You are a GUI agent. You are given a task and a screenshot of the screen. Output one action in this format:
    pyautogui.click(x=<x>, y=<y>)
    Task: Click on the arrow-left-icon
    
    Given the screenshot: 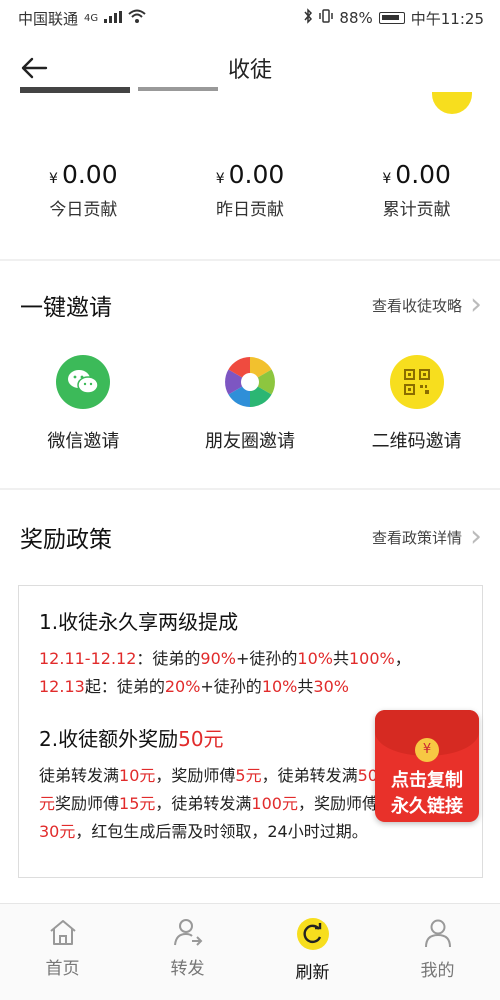 What is the action you would take?
    pyautogui.click(x=34, y=68)
    